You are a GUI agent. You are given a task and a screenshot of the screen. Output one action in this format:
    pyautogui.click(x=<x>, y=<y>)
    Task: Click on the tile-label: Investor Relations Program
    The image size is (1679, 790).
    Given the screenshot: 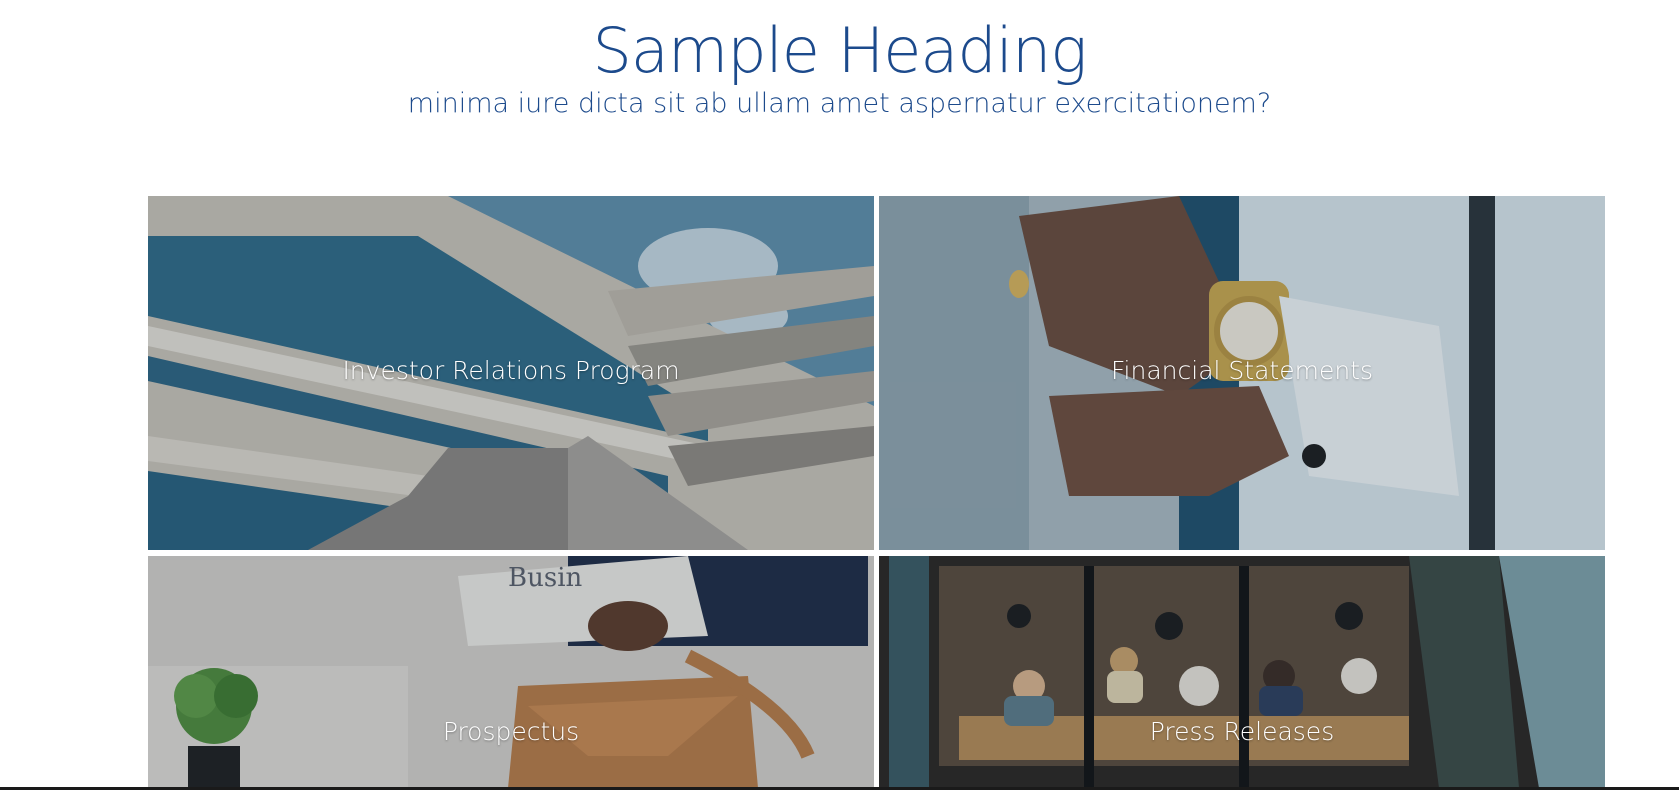 What is the action you would take?
    pyautogui.click(x=511, y=370)
    